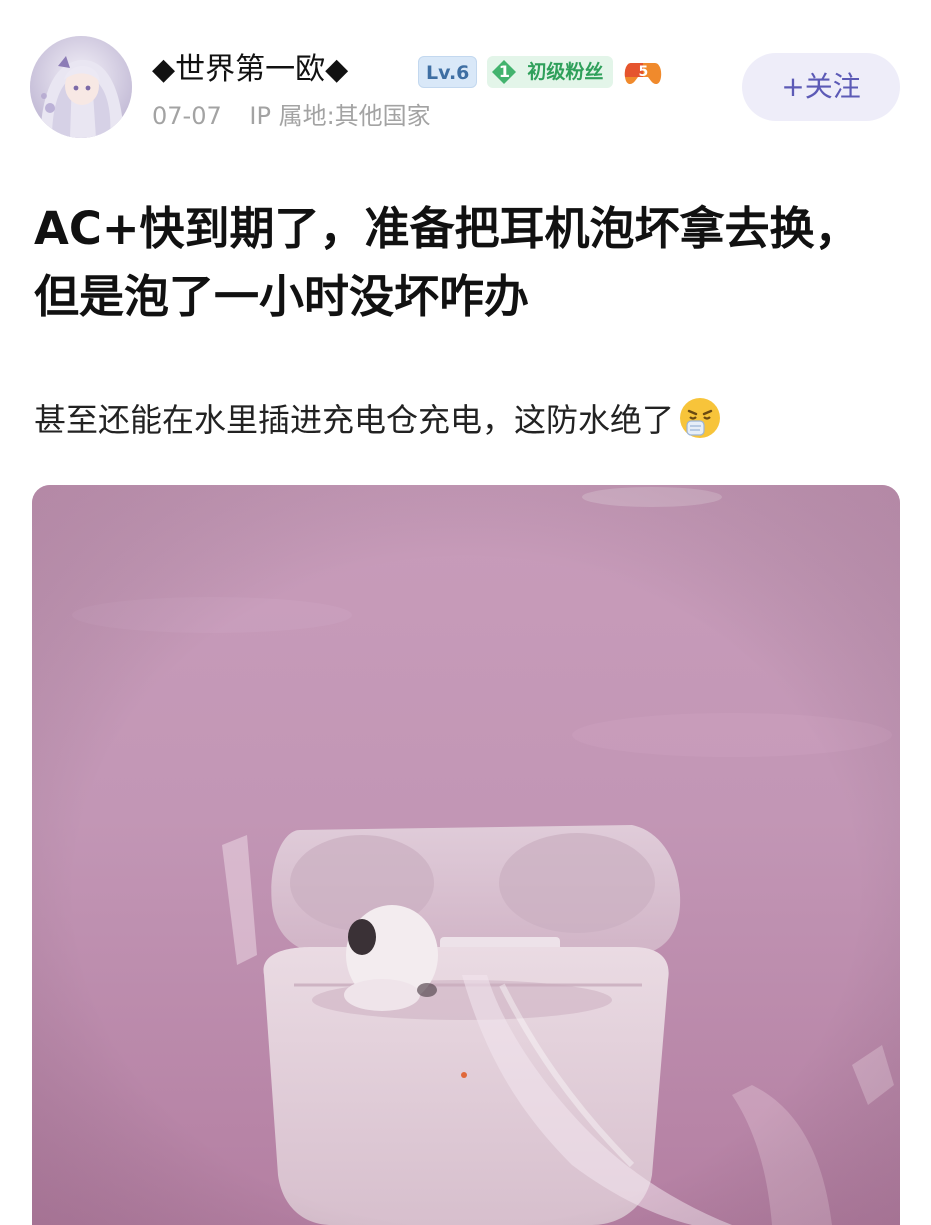 The width and height of the screenshot is (931, 1225). I want to click on fan-badge-label: 初级粉丝, so click(565, 72).